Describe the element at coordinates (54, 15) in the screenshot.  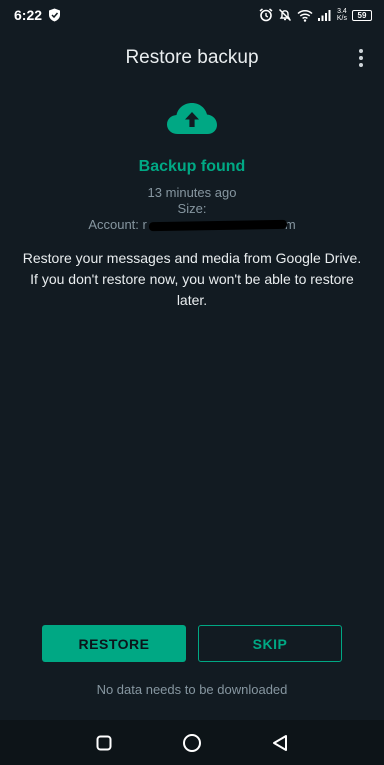
I see `shield-icon` at that location.